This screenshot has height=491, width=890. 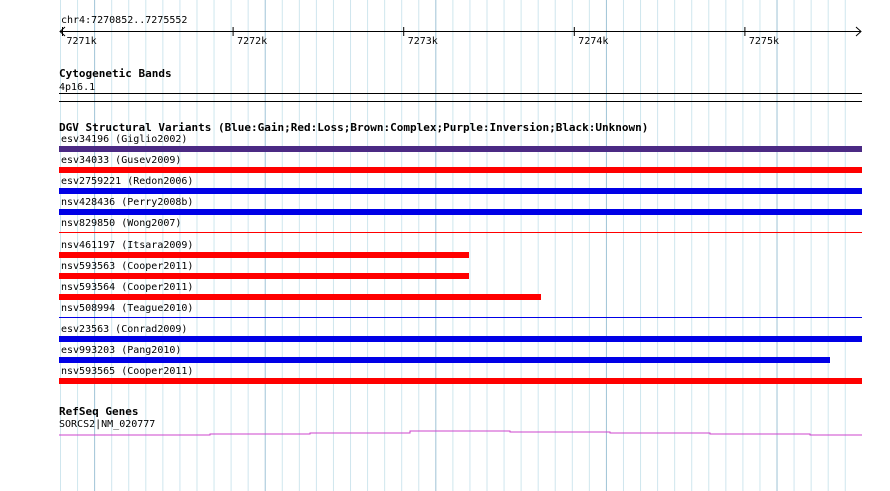 I want to click on dgv-feature-label: nsv593563 (Cooper2011), so click(x=127, y=266).